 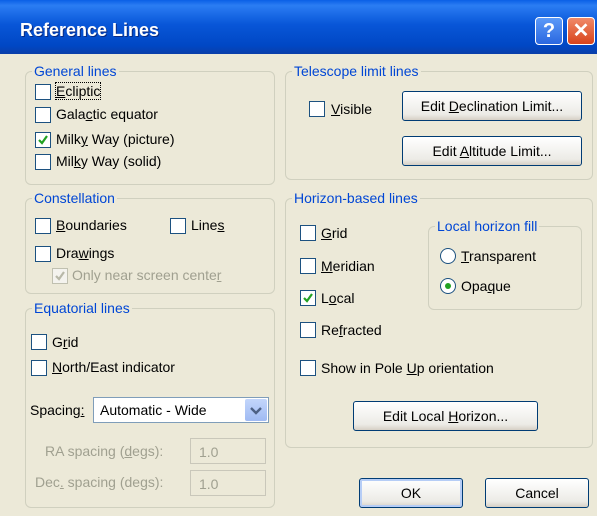 What do you see at coordinates (74, 198) in the screenshot?
I see `constellation-legend: Constellation` at bounding box center [74, 198].